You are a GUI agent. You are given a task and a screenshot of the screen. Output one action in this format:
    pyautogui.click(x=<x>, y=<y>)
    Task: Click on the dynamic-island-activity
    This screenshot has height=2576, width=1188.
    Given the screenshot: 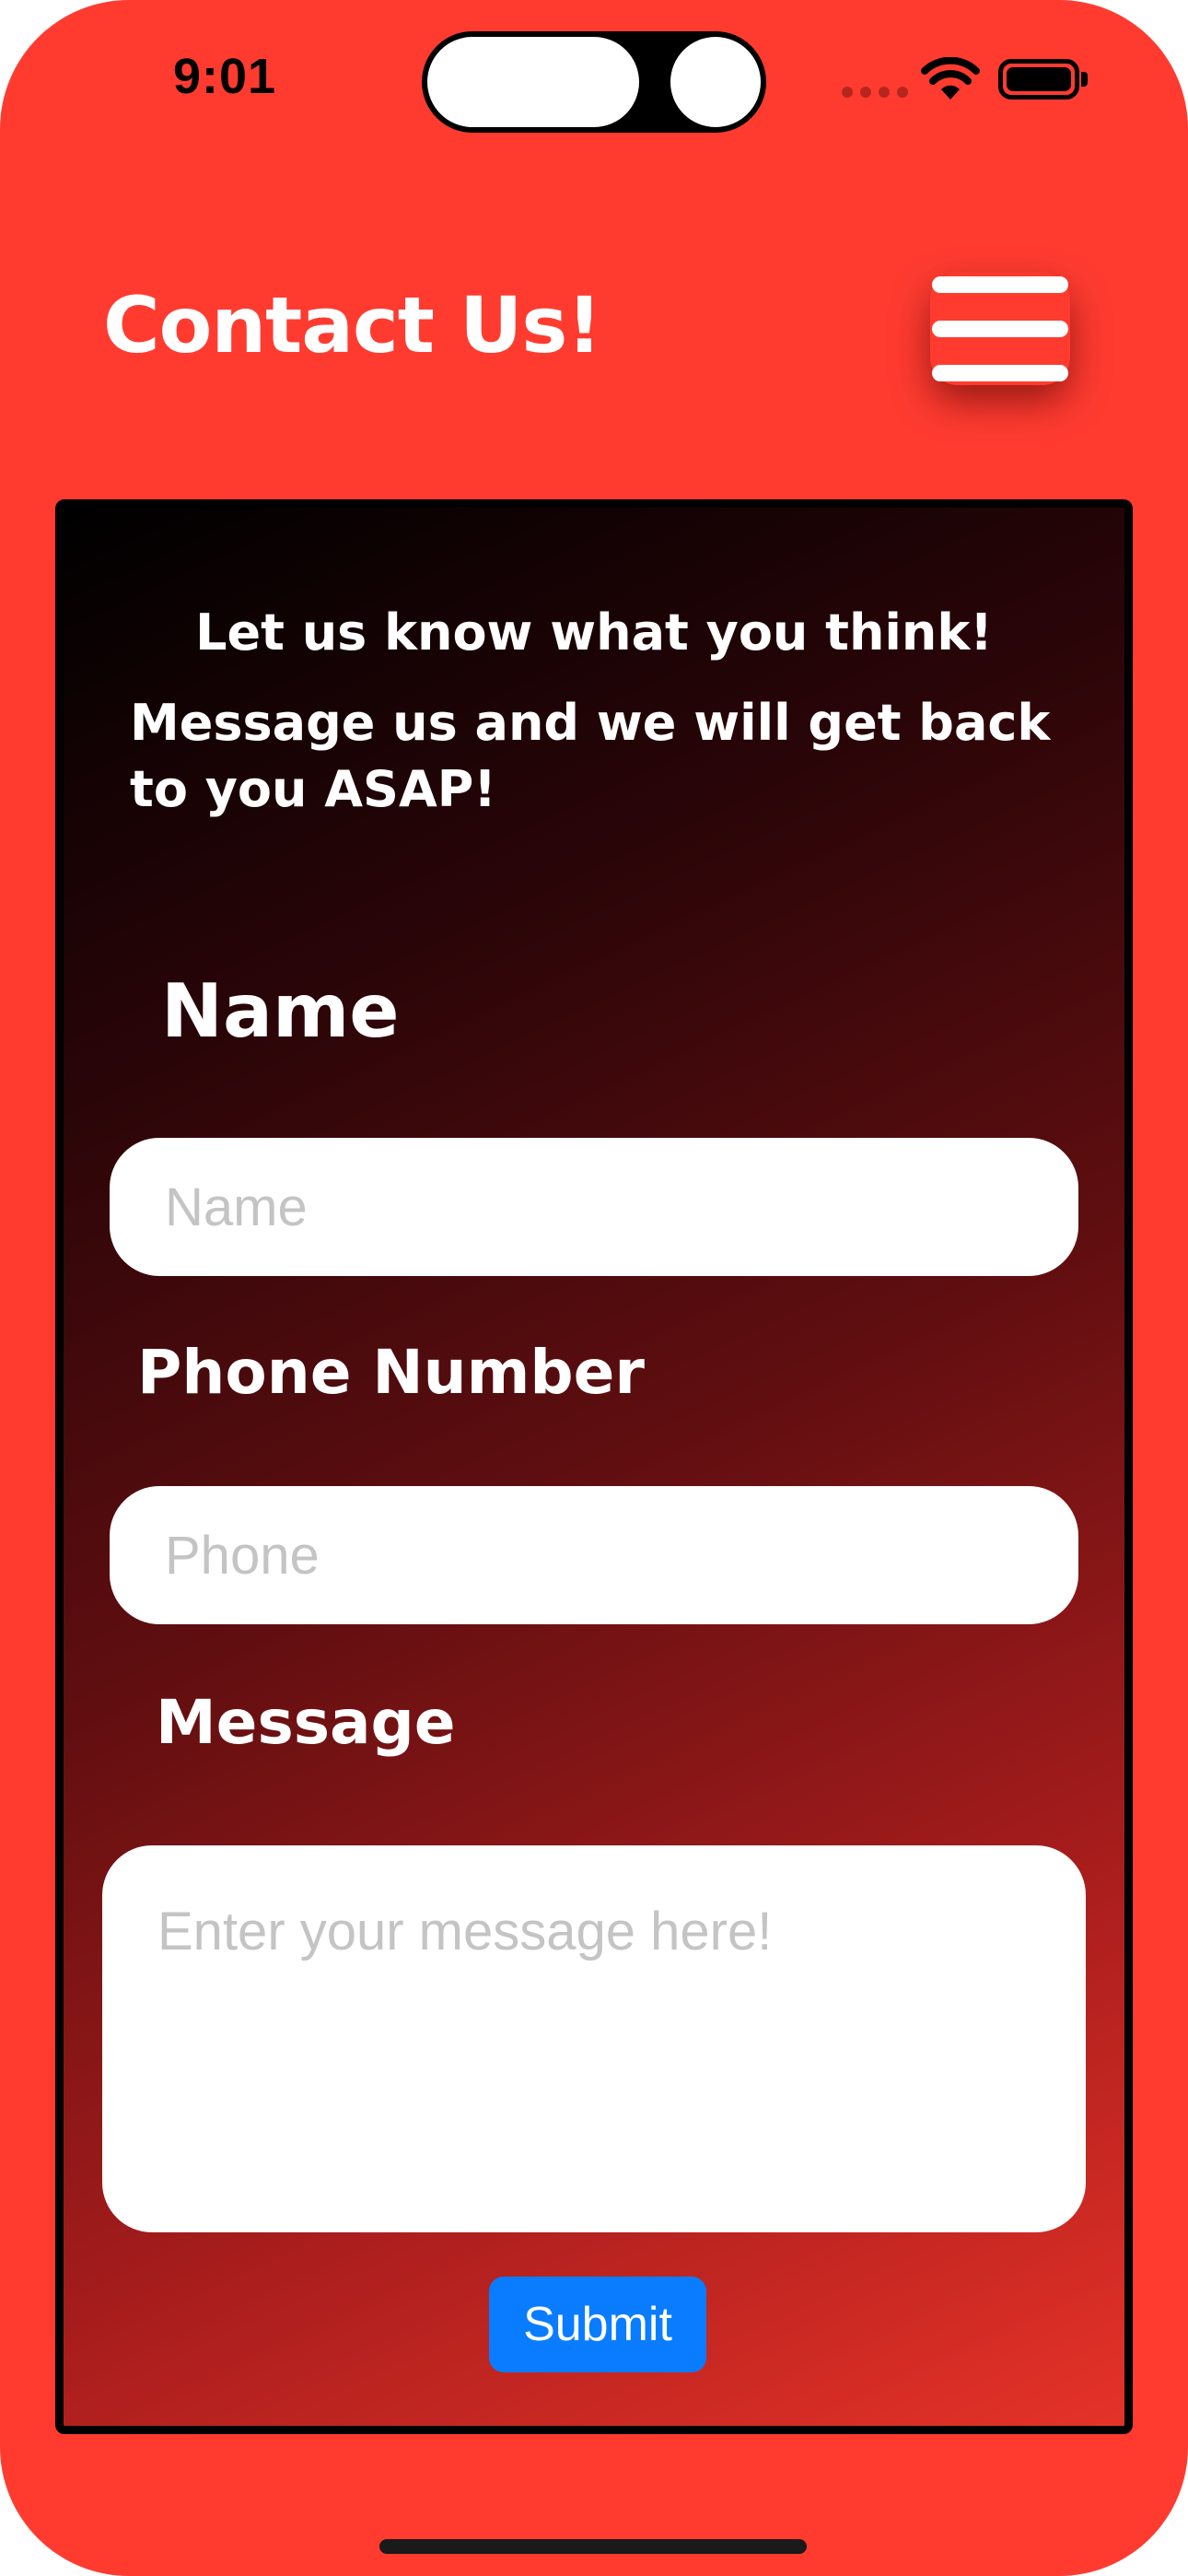 What is the action you would take?
    pyautogui.click(x=533, y=82)
    